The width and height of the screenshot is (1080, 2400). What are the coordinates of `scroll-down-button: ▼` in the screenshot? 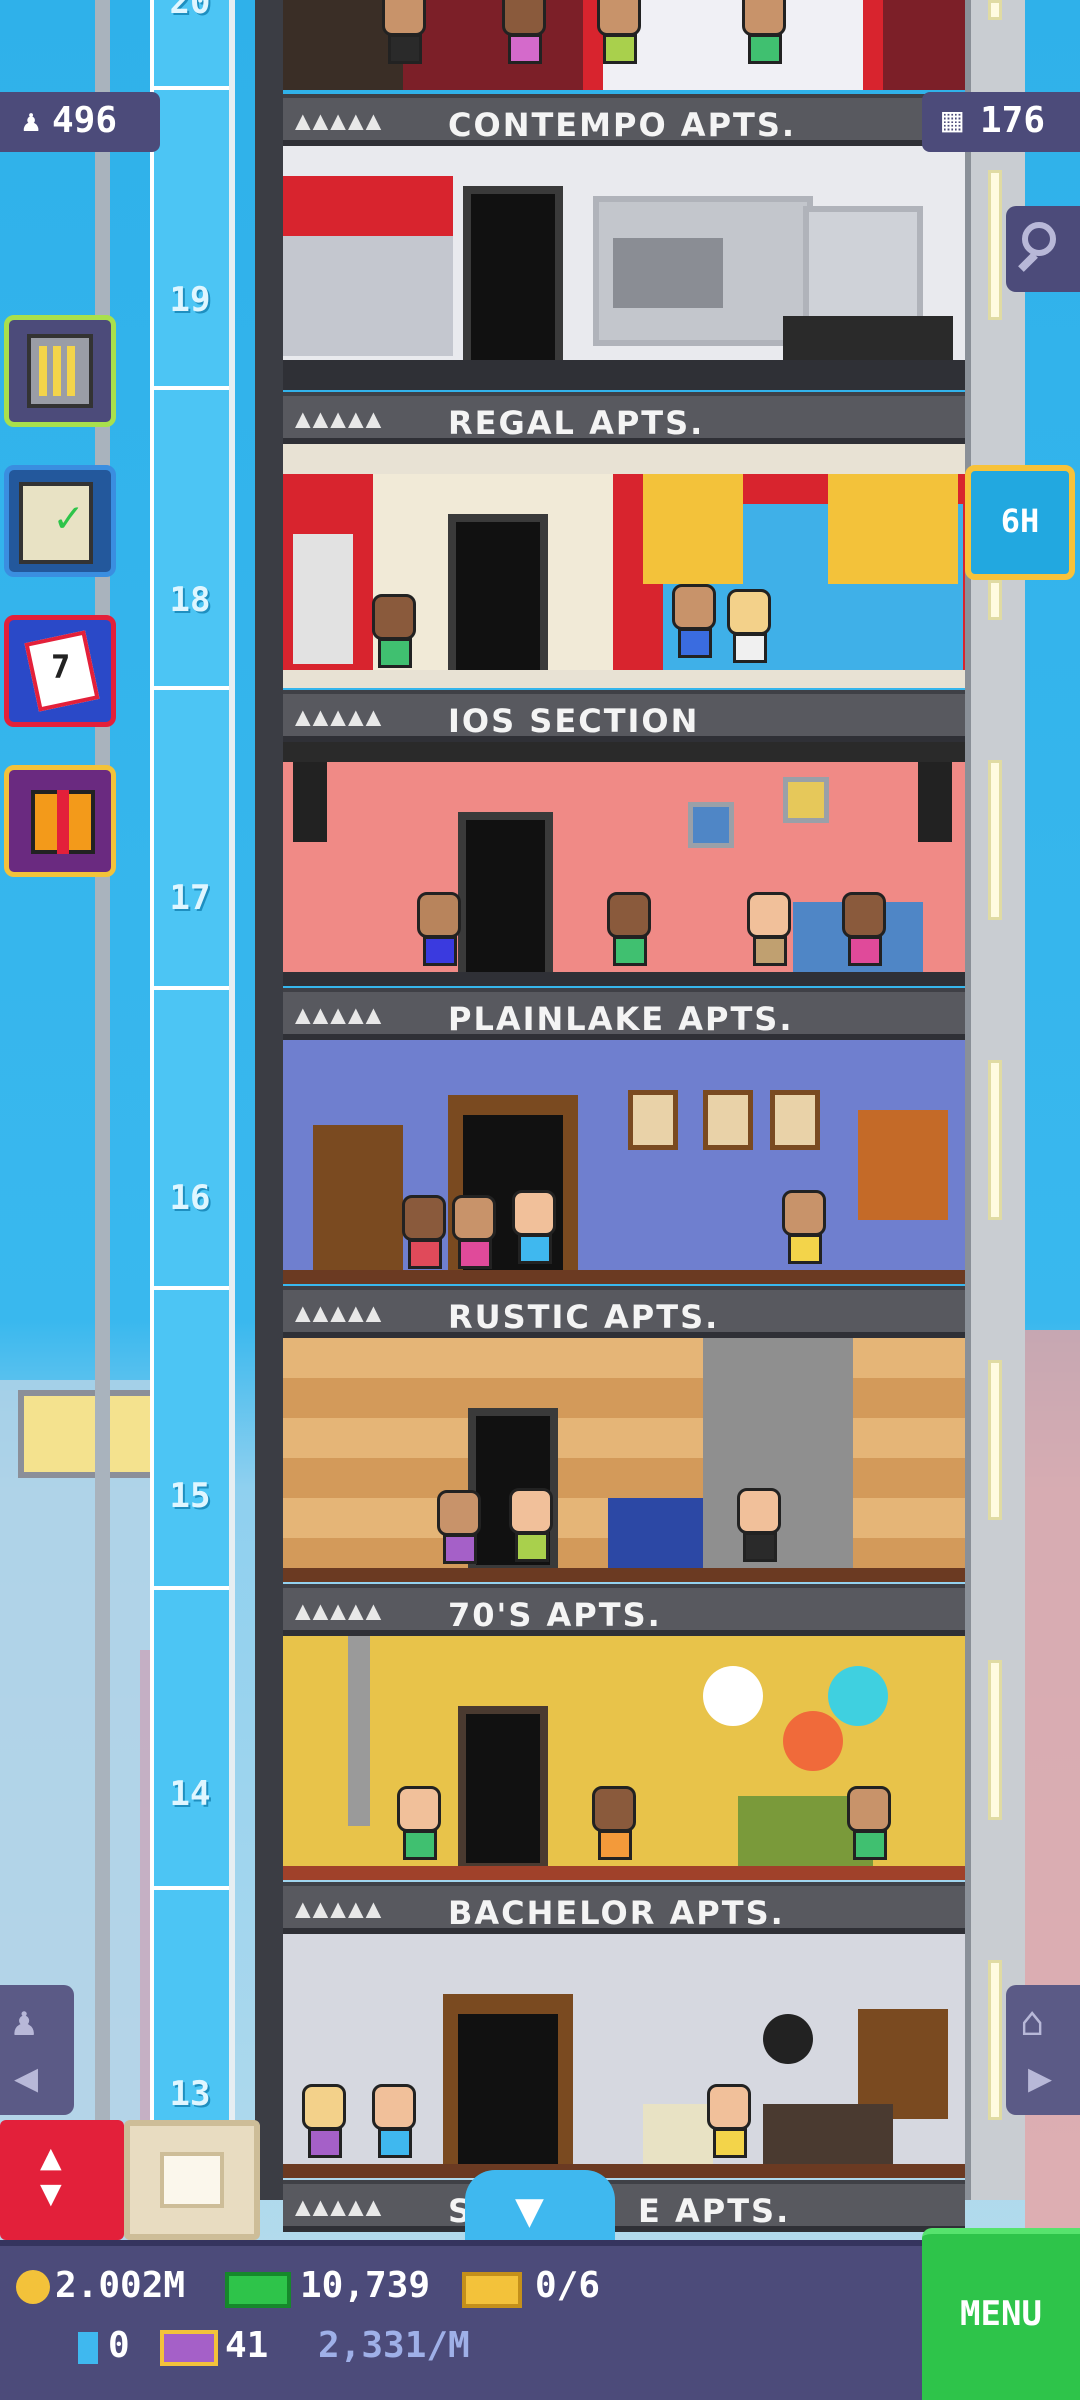 It's located at (540, 2205).